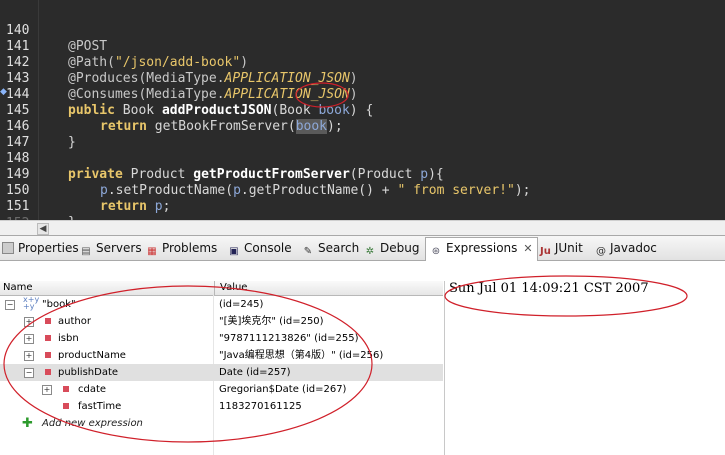 The image size is (725, 455). I want to click on field-value: "[美]埃克尔" (id=250), so click(271, 321).